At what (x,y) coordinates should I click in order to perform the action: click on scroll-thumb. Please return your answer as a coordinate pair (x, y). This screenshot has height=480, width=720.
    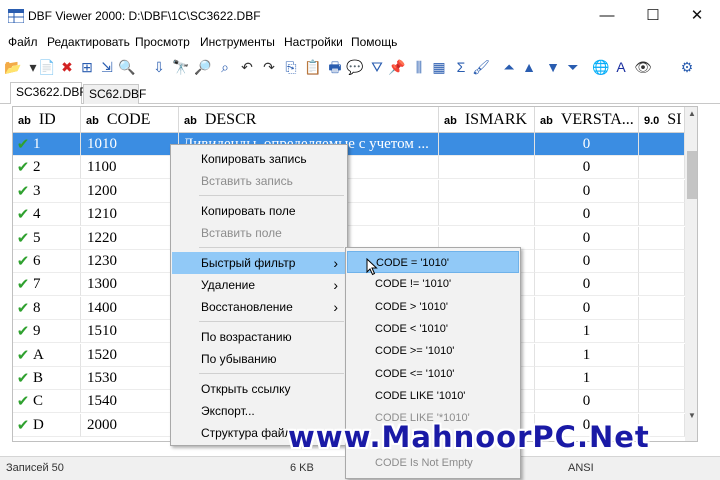
    Looking at the image, I should click on (692, 175).